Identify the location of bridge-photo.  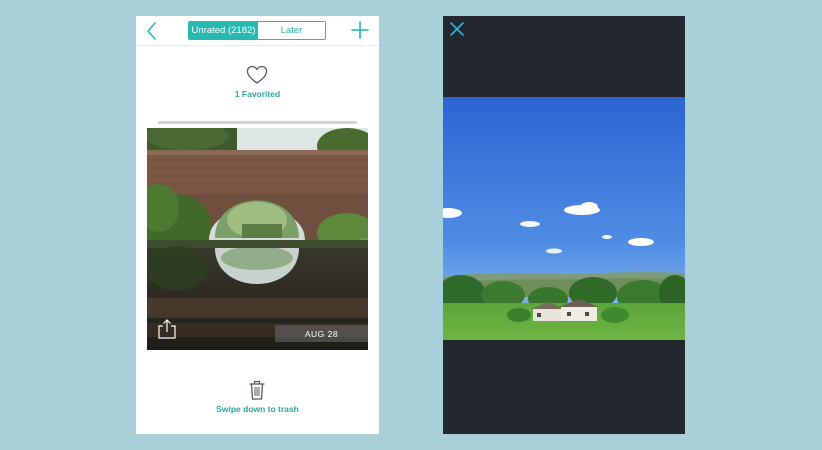
(257, 239).